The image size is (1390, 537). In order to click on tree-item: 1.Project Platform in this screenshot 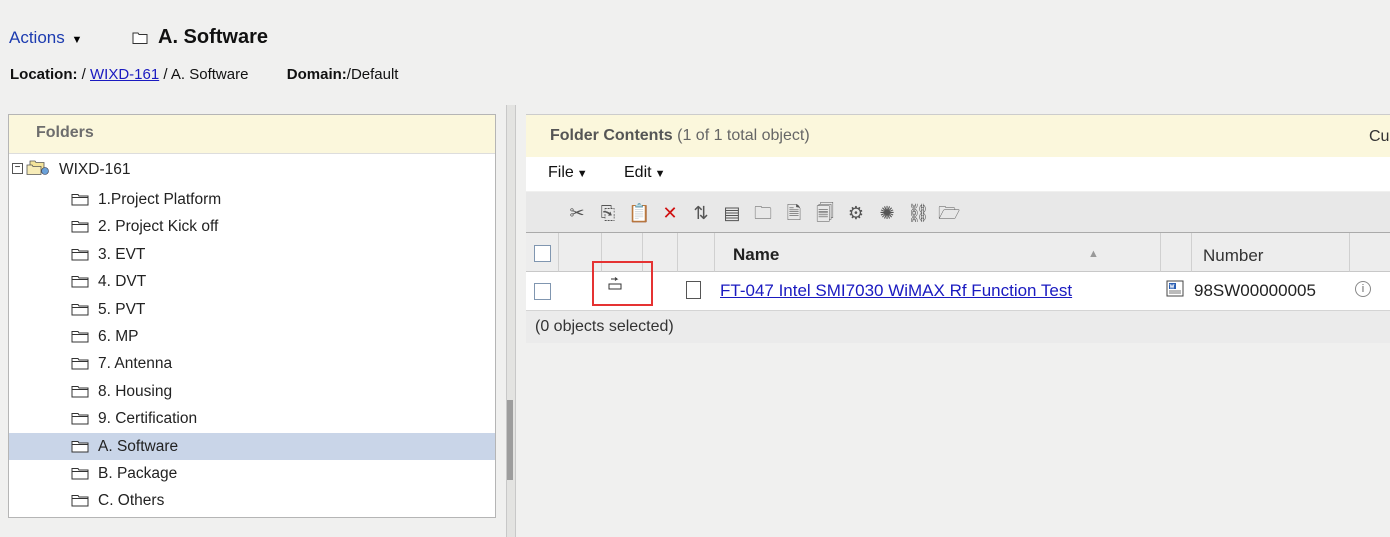, I will do `click(252, 199)`.